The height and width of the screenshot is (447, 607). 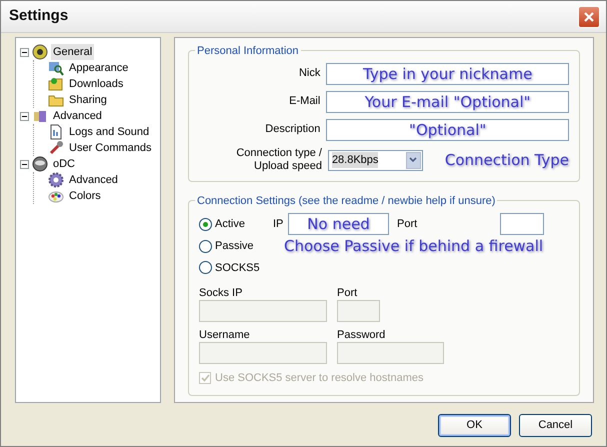 I want to click on field-label: Connection type / Upload speed, so click(x=278, y=160).